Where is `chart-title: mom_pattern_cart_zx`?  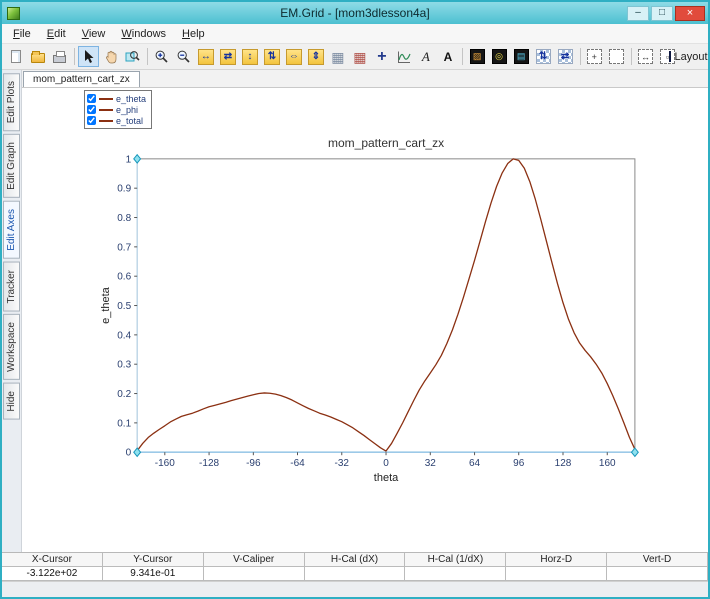 chart-title: mom_pattern_cart_zx is located at coordinates (386, 143).